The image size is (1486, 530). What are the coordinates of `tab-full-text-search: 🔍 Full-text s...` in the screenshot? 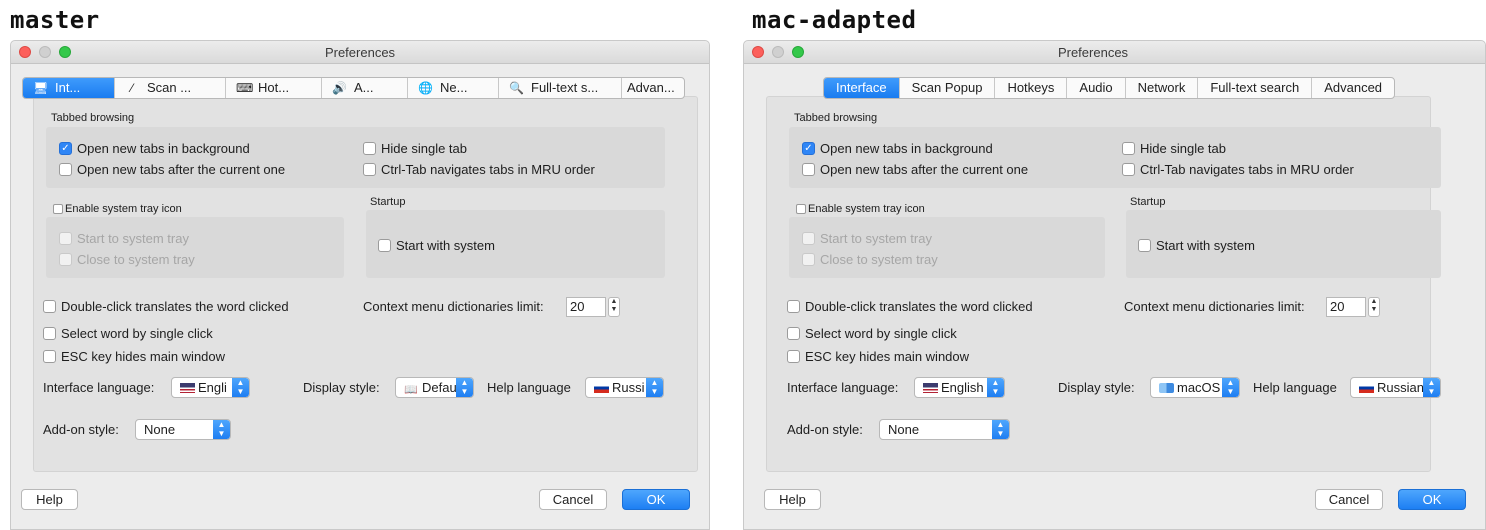 It's located at (560, 88).